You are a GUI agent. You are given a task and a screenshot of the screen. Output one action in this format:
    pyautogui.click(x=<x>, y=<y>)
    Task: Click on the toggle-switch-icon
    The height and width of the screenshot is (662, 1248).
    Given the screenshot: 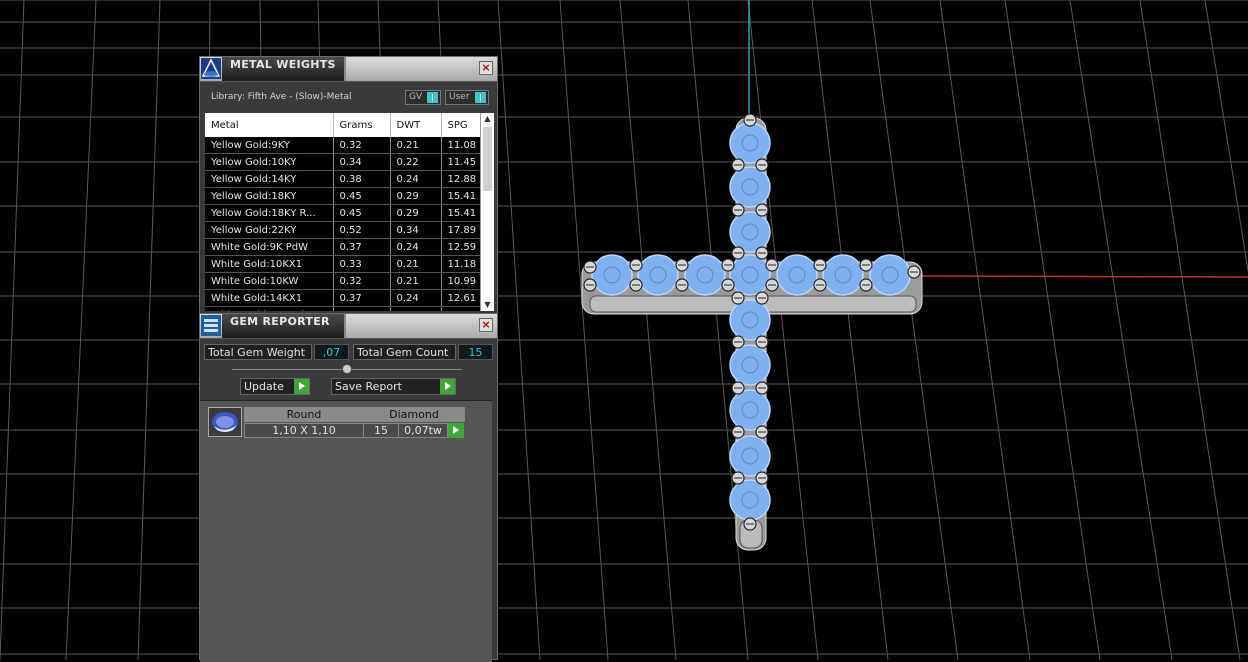 What is the action you would take?
    pyautogui.click(x=480, y=97)
    